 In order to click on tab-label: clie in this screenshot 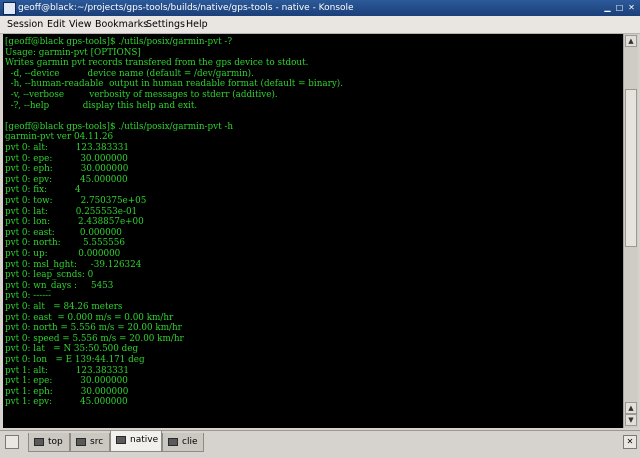, I will do `click(190, 442)`.